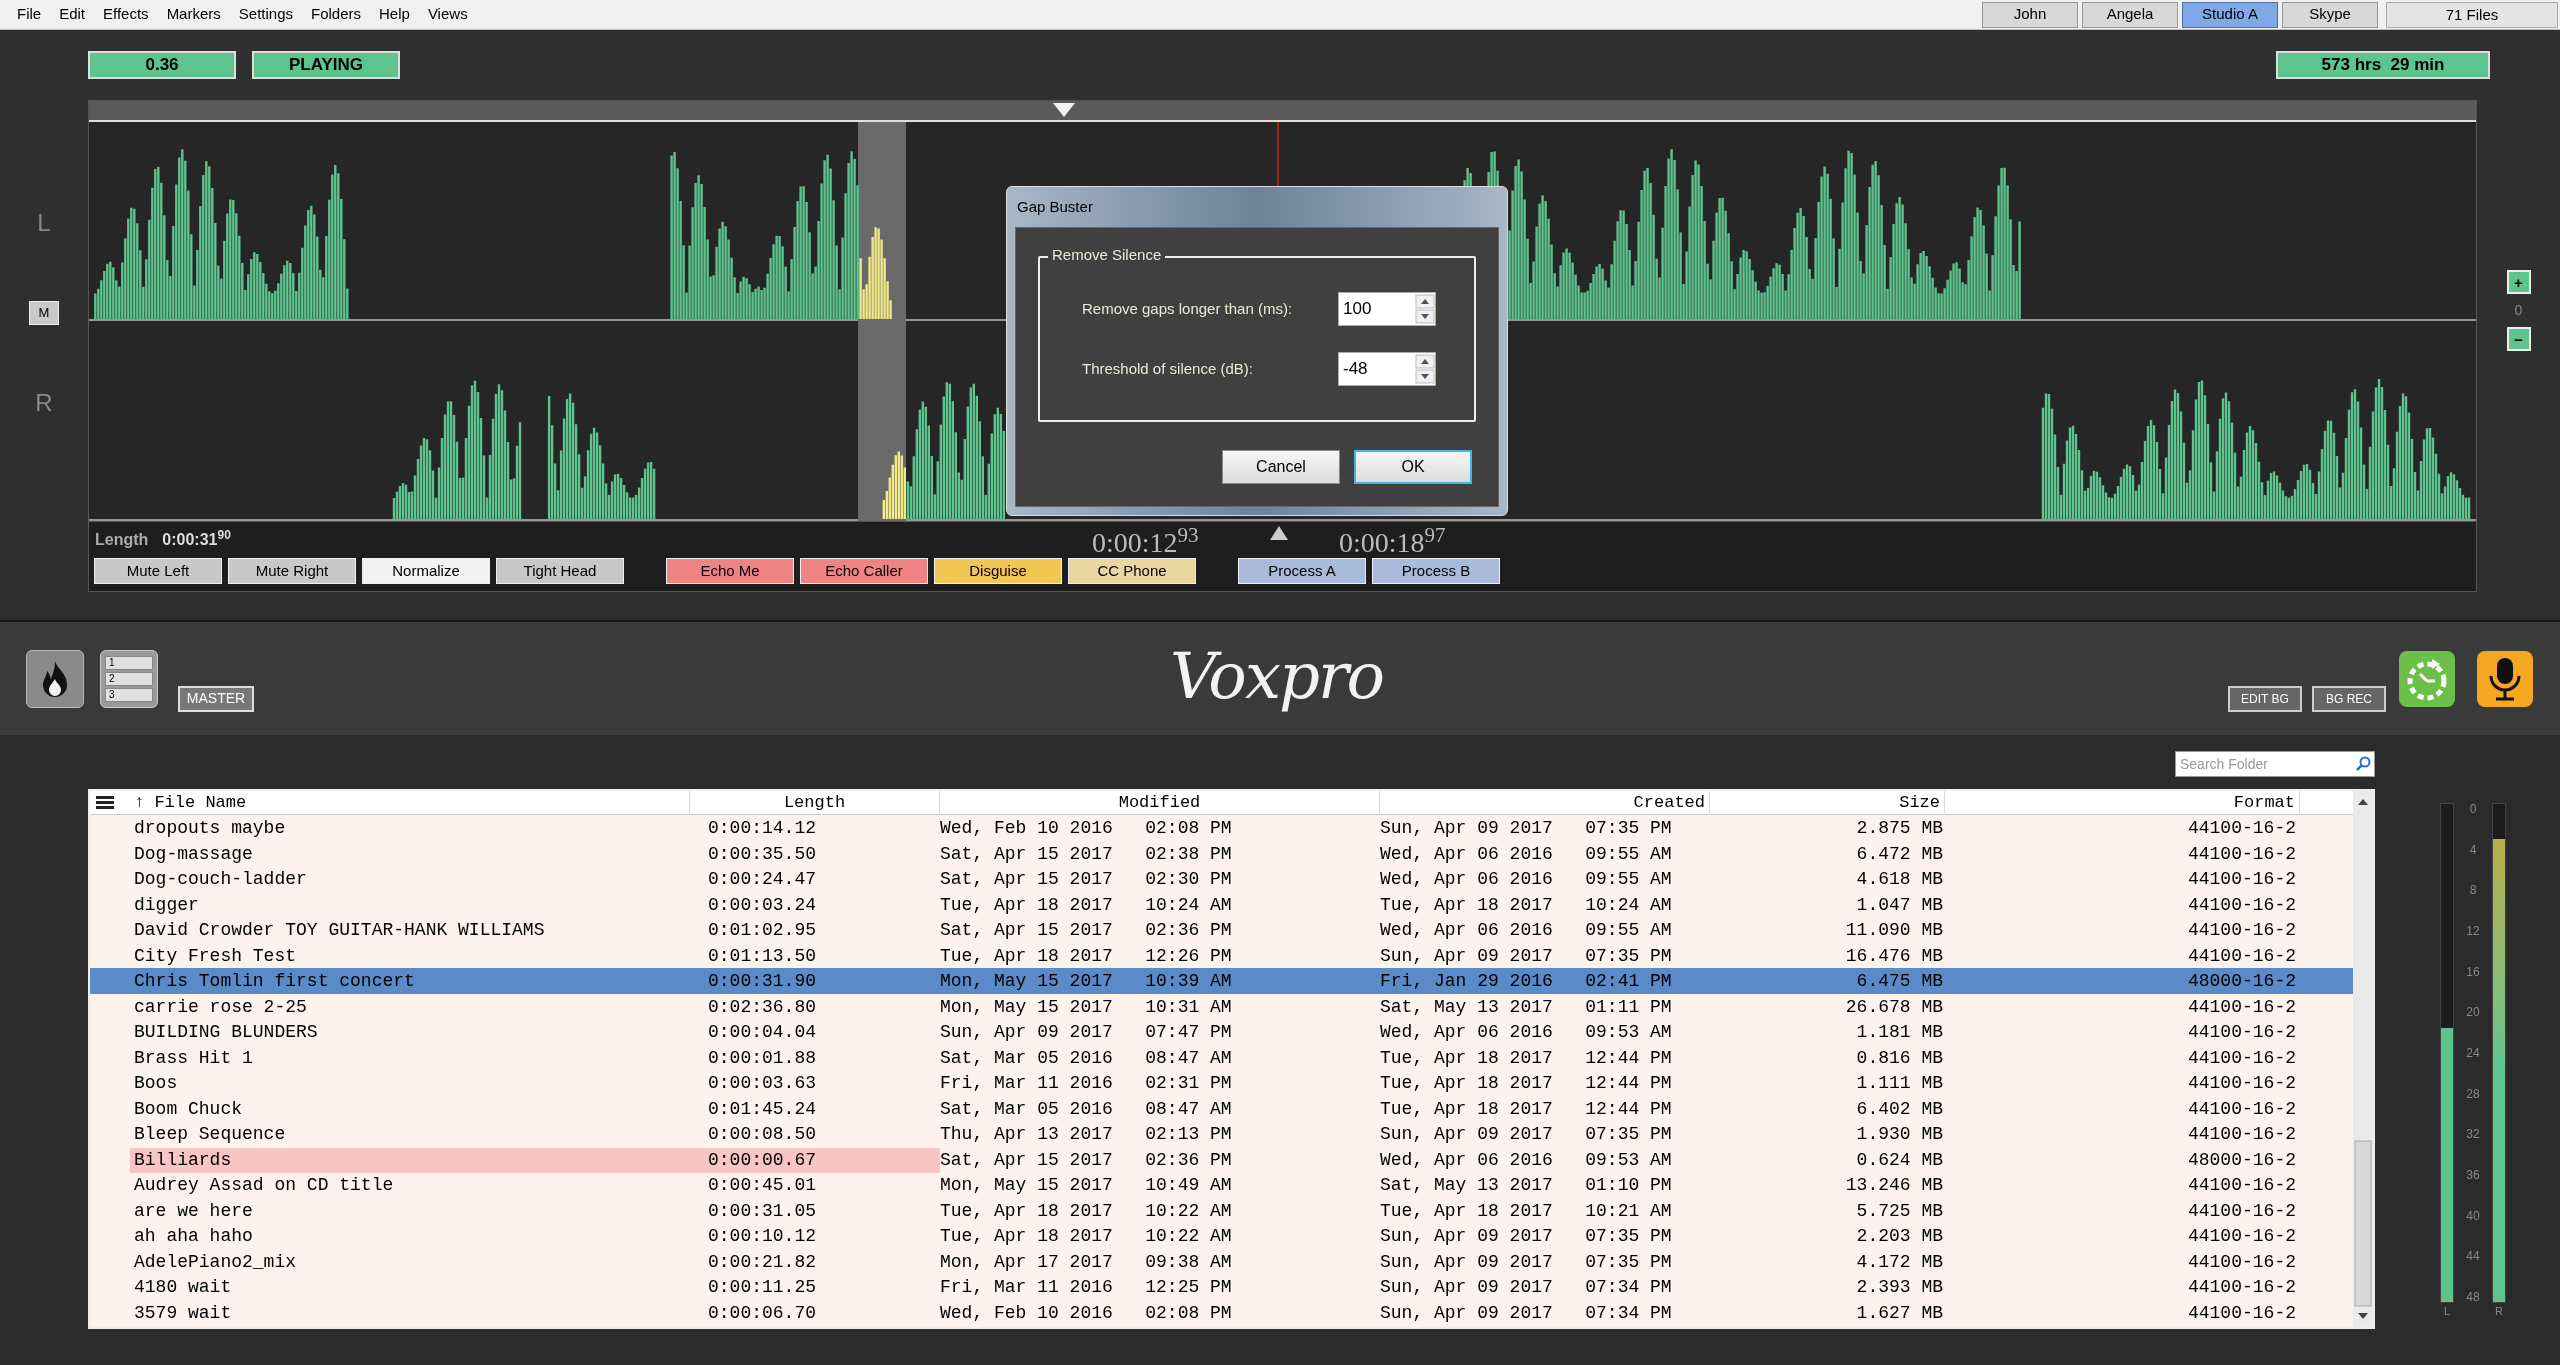  What do you see at coordinates (1281, 467) in the screenshot?
I see `dialog-button: Cancel` at bounding box center [1281, 467].